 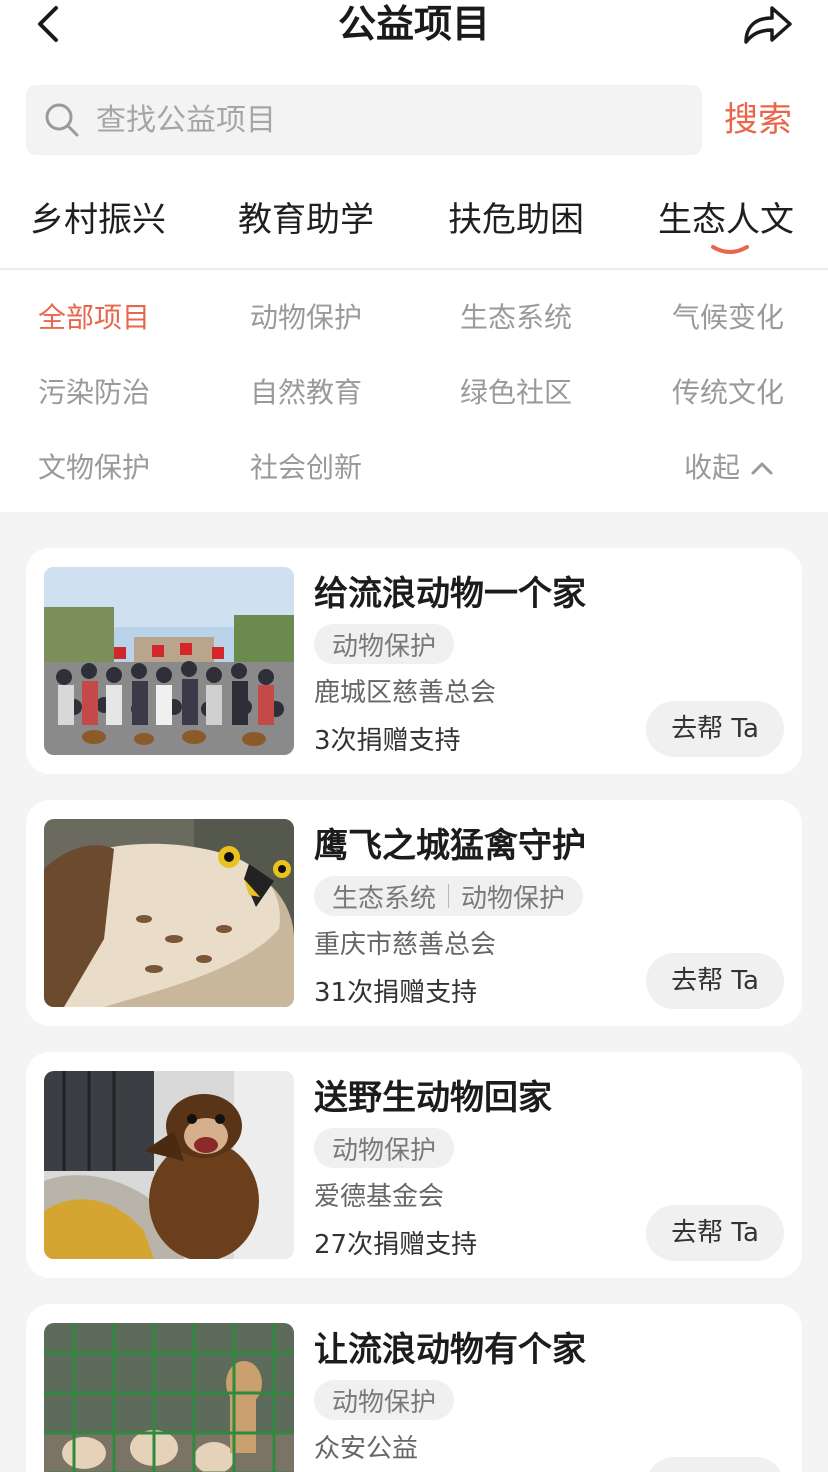 I want to click on project-card: 送野生动物回家 动物保护 爱德基金会 27次捐赠支持 去帮 Ta, so click(x=414, y=1165).